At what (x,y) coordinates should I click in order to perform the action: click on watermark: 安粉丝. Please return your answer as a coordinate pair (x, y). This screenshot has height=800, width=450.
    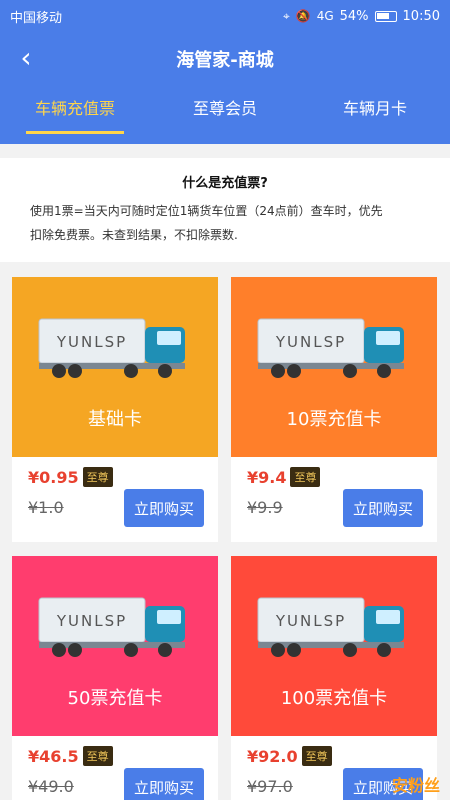
    Looking at the image, I should click on (415, 785).